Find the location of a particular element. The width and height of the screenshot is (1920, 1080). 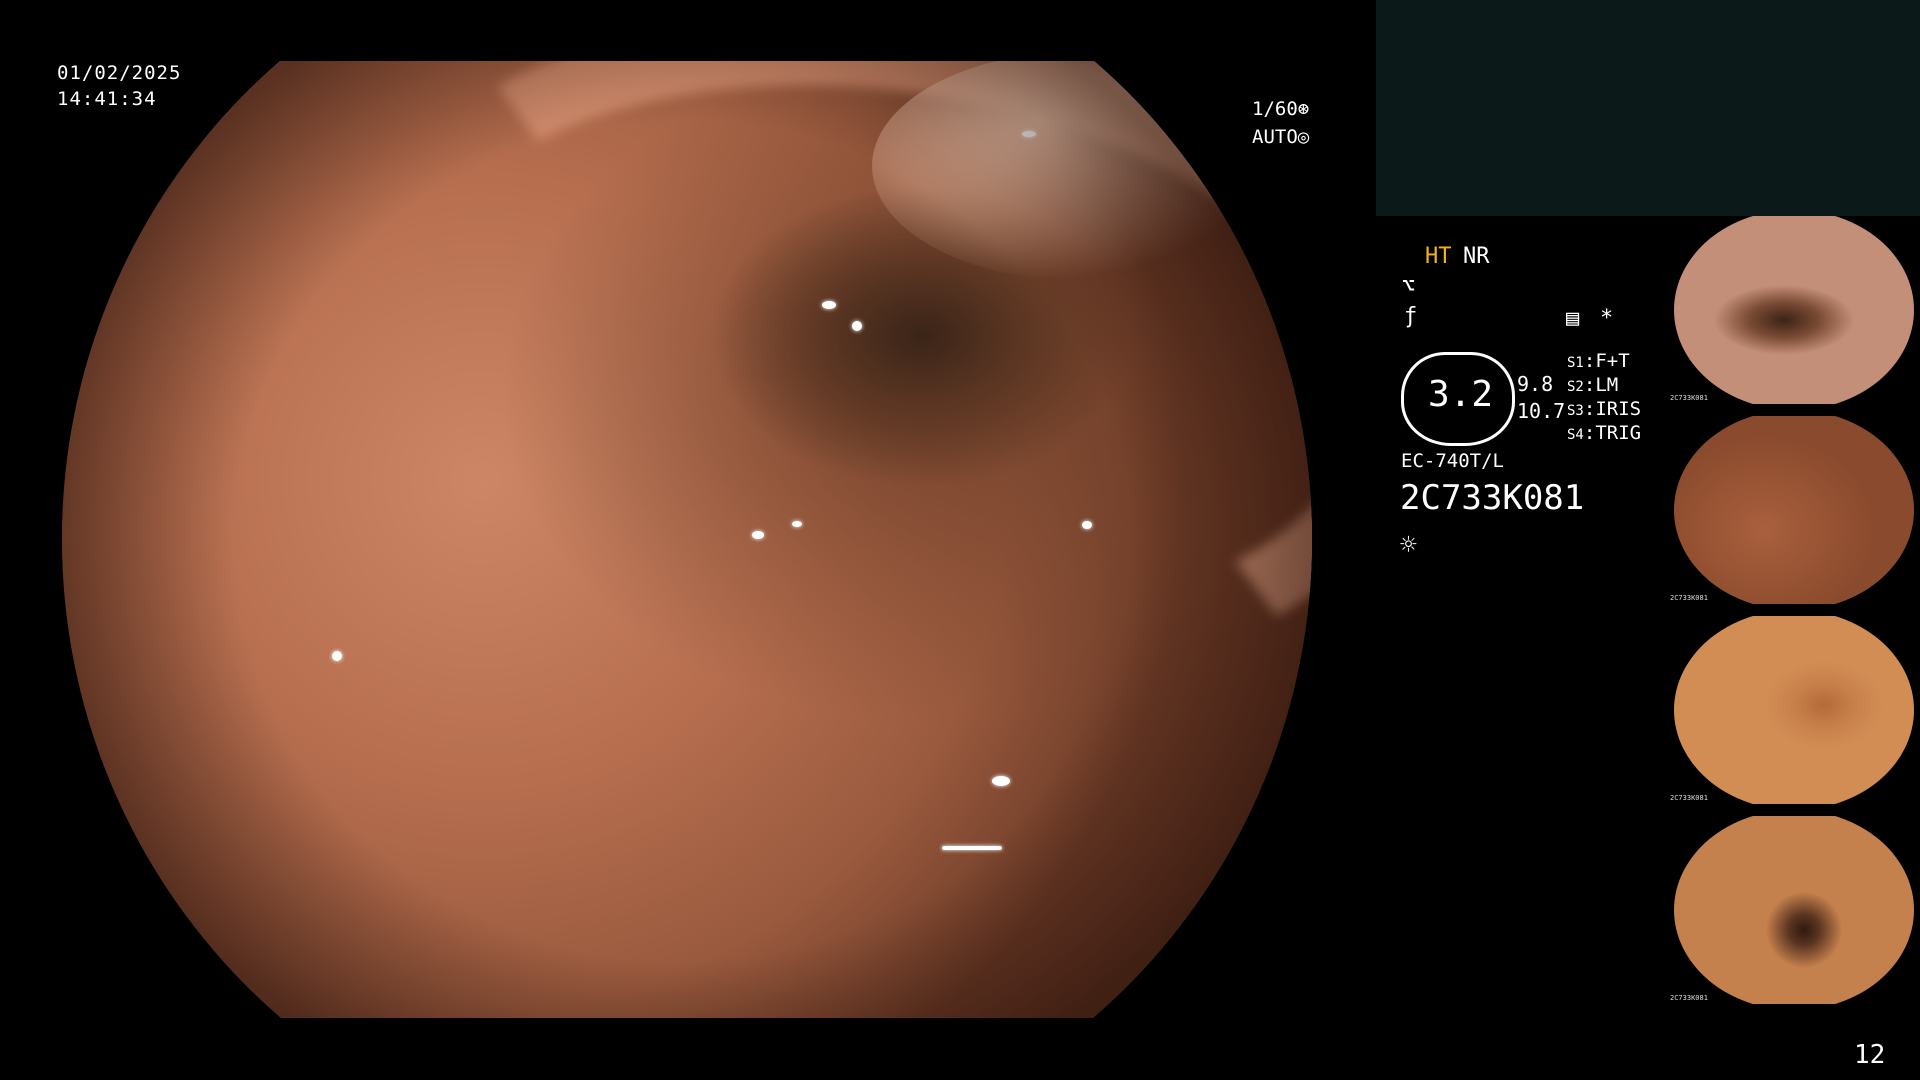

switch-value: F+T is located at coordinates (1612, 361).